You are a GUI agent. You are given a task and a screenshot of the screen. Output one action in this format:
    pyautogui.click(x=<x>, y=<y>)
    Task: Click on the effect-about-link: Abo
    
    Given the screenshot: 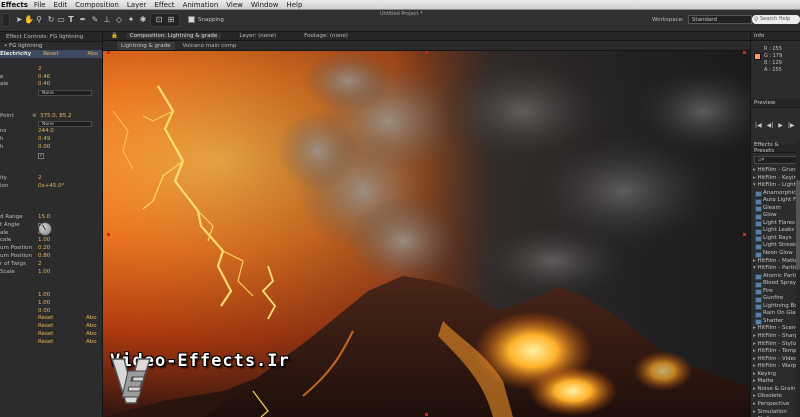 What is the action you would take?
    pyautogui.click(x=92, y=54)
    